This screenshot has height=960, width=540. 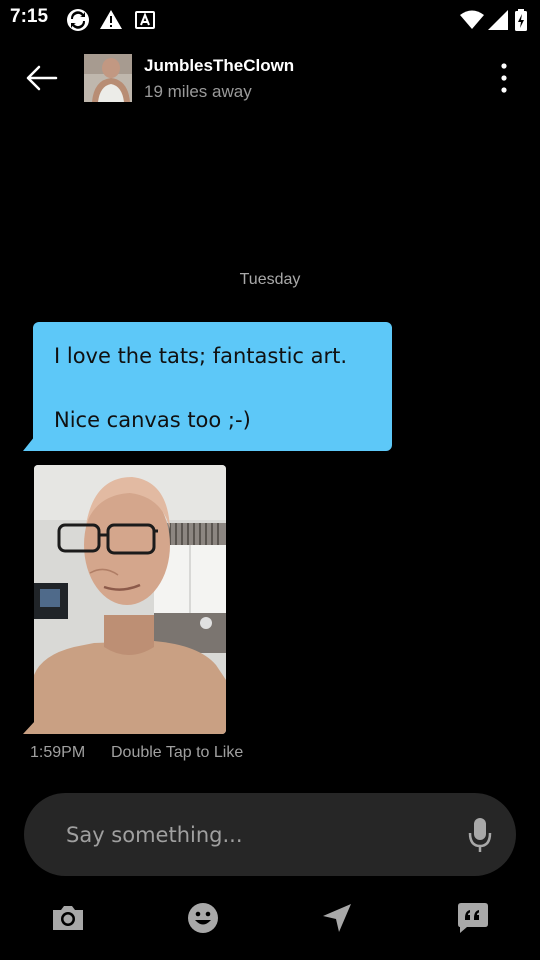 What do you see at coordinates (177, 752) in the screenshot?
I see `double-tap-hint: Double Tap to Like` at bounding box center [177, 752].